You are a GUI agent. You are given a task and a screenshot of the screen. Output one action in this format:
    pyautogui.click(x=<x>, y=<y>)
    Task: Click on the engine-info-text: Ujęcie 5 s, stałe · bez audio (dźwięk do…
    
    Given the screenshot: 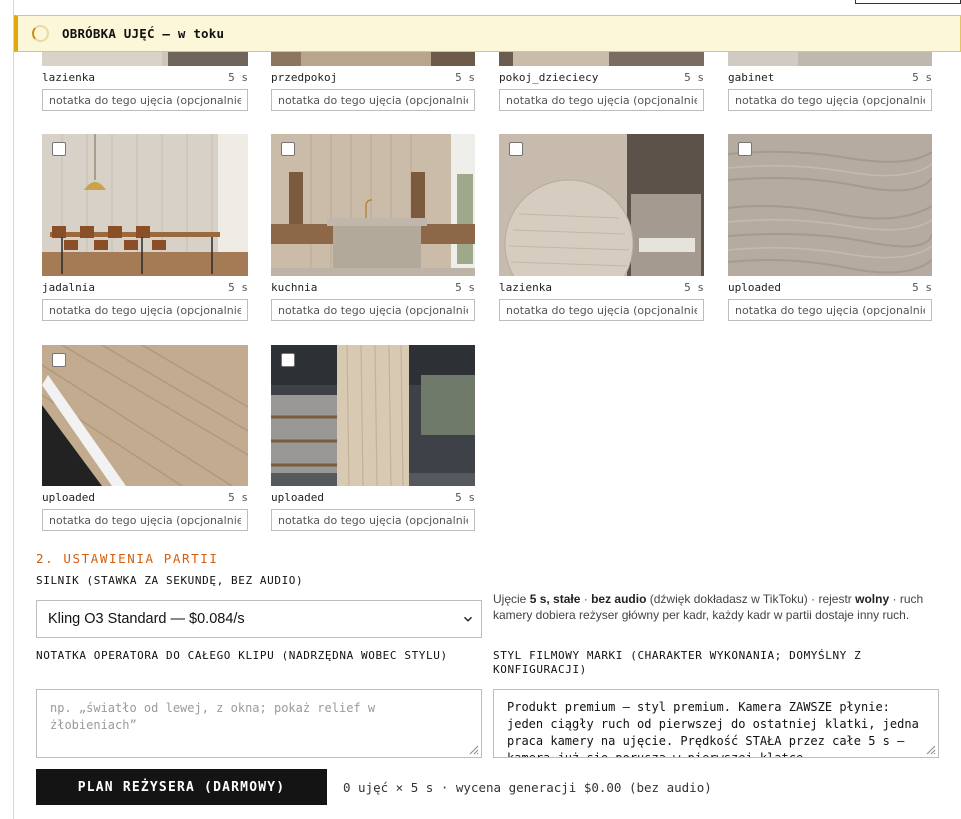 What is the action you would take?
    pyautogui.click(x=708, y=607)
    